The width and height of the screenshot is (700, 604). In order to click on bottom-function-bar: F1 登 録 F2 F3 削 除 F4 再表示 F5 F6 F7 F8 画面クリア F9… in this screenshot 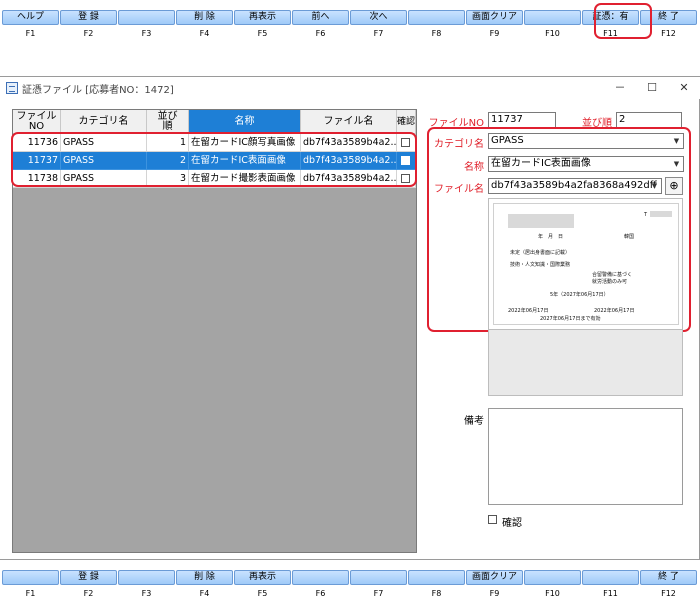, I will do `click(350, 586)`.